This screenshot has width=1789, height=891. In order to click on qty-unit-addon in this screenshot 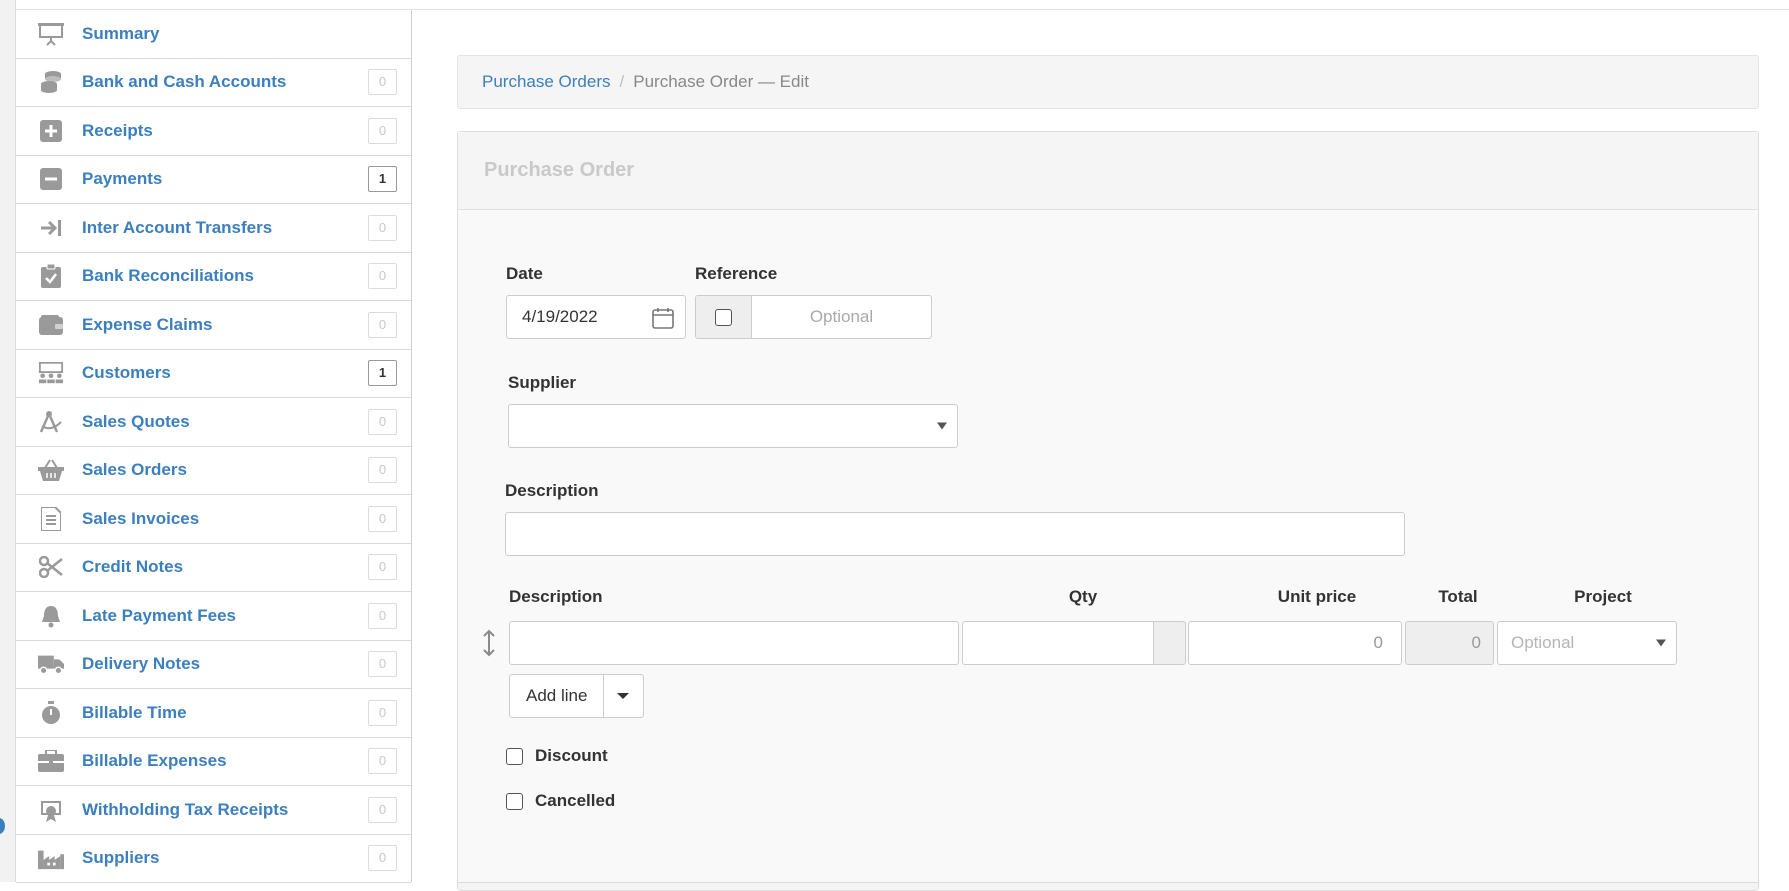, I will do `click(1170, 643)`.